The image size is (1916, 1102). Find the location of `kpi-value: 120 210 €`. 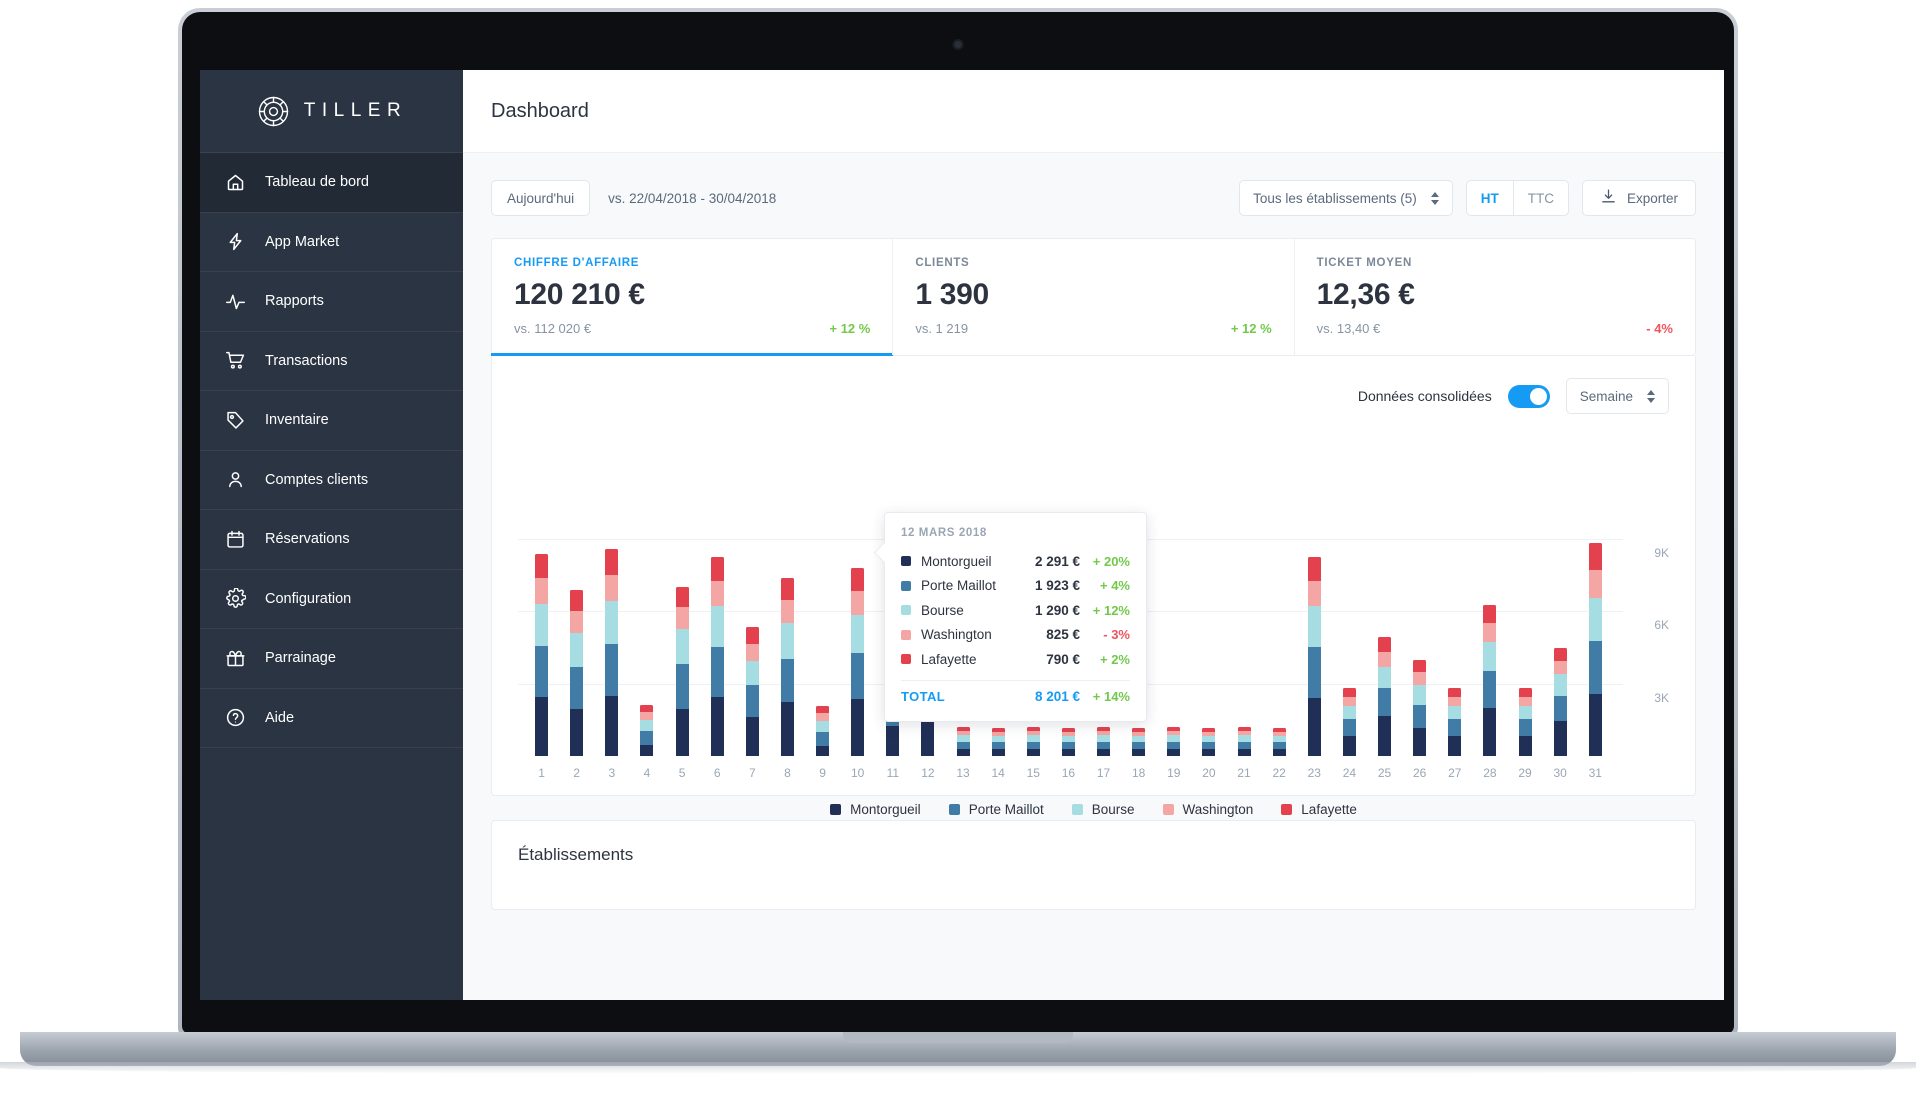

kpi-value: 120 210 € is located at coordinates (579, 294).